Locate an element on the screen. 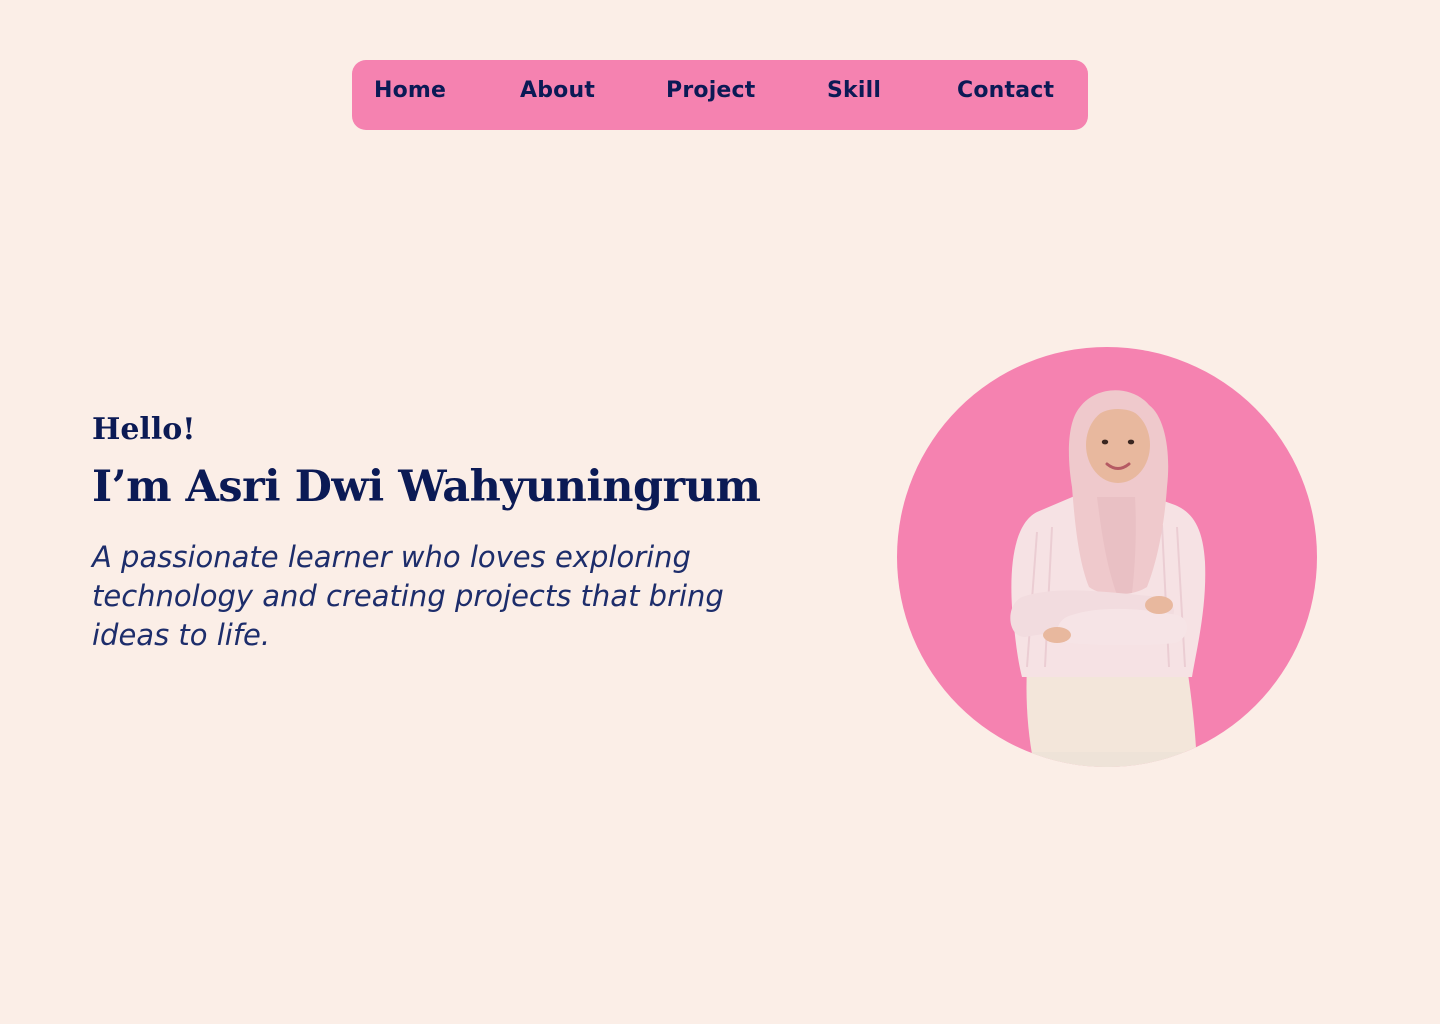  portrait-illustration is located at coordinates (1107, 557).